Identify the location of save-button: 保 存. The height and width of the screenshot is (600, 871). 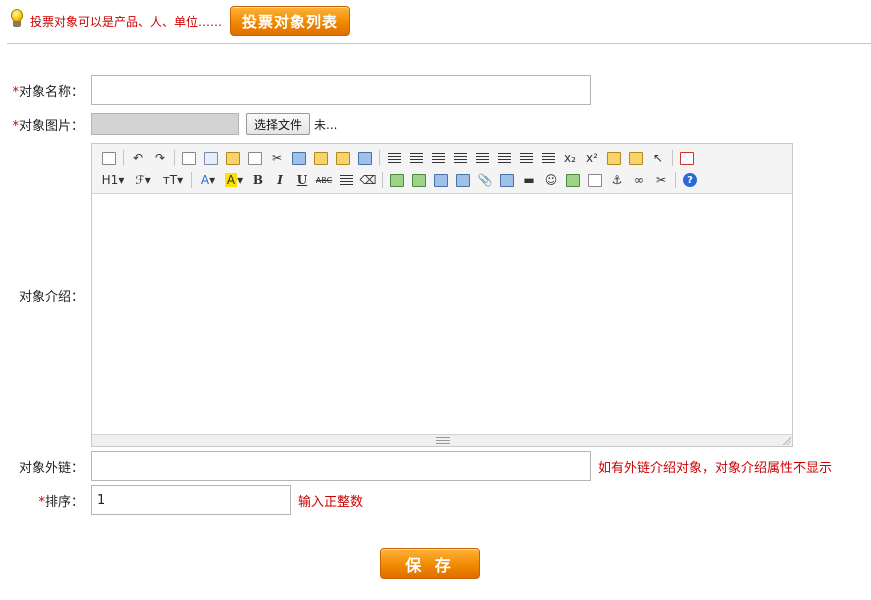
(430, 563).